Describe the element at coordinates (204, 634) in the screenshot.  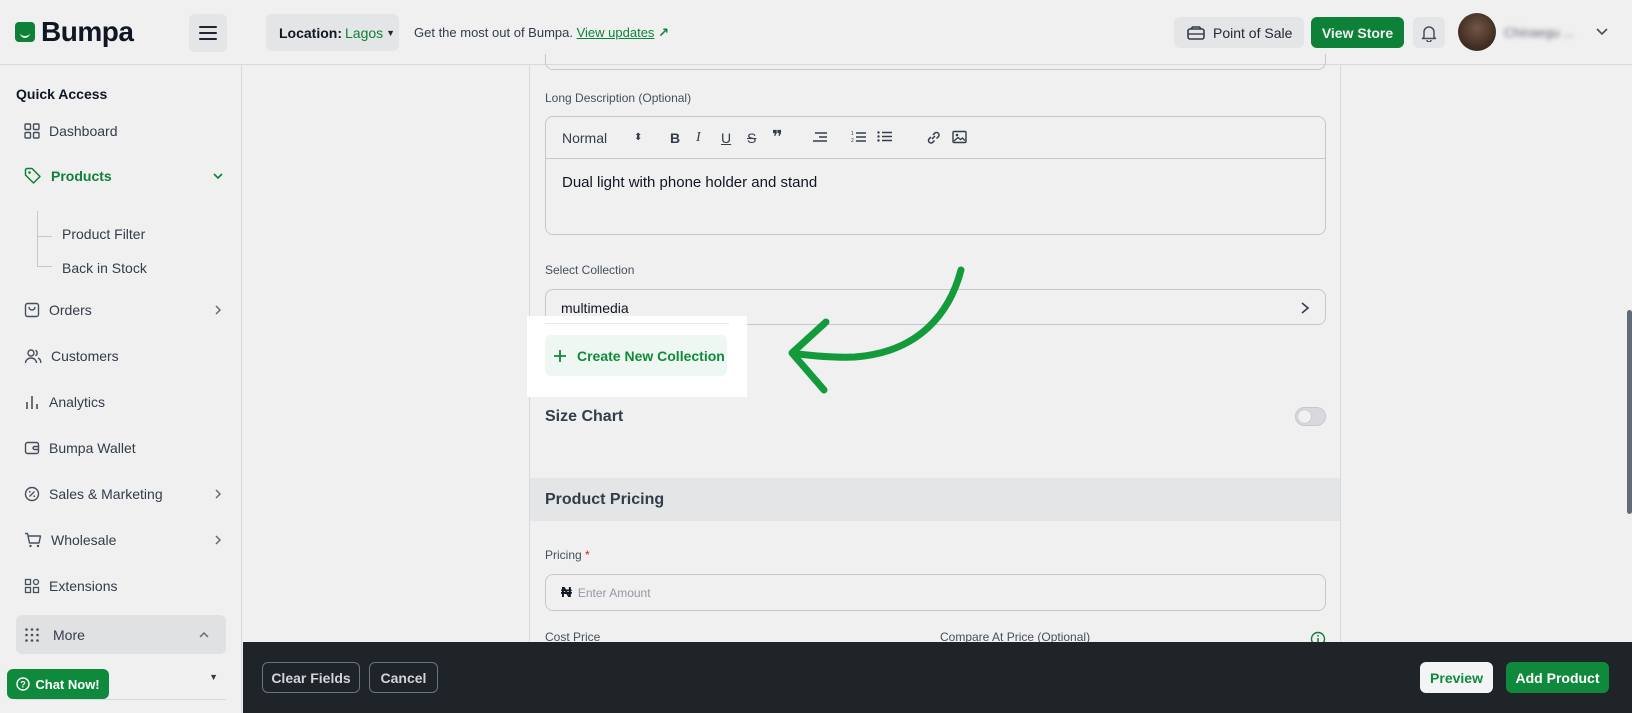
I see `chevron-up-icon` at that location.